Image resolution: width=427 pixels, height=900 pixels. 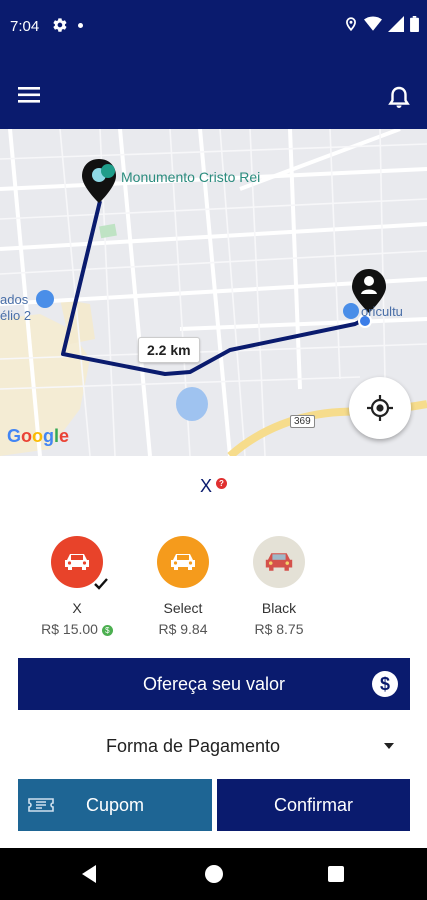 I want to click on my-location-button, so click(x=380, y=408).